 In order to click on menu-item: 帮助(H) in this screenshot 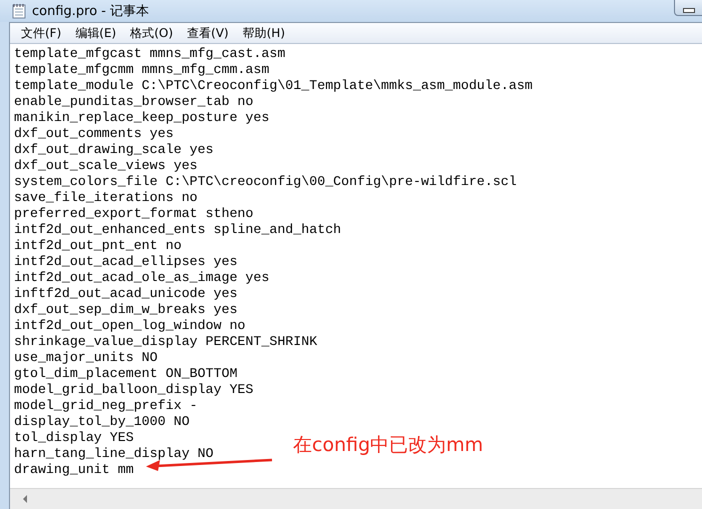, I will do `click(264, 33)`.